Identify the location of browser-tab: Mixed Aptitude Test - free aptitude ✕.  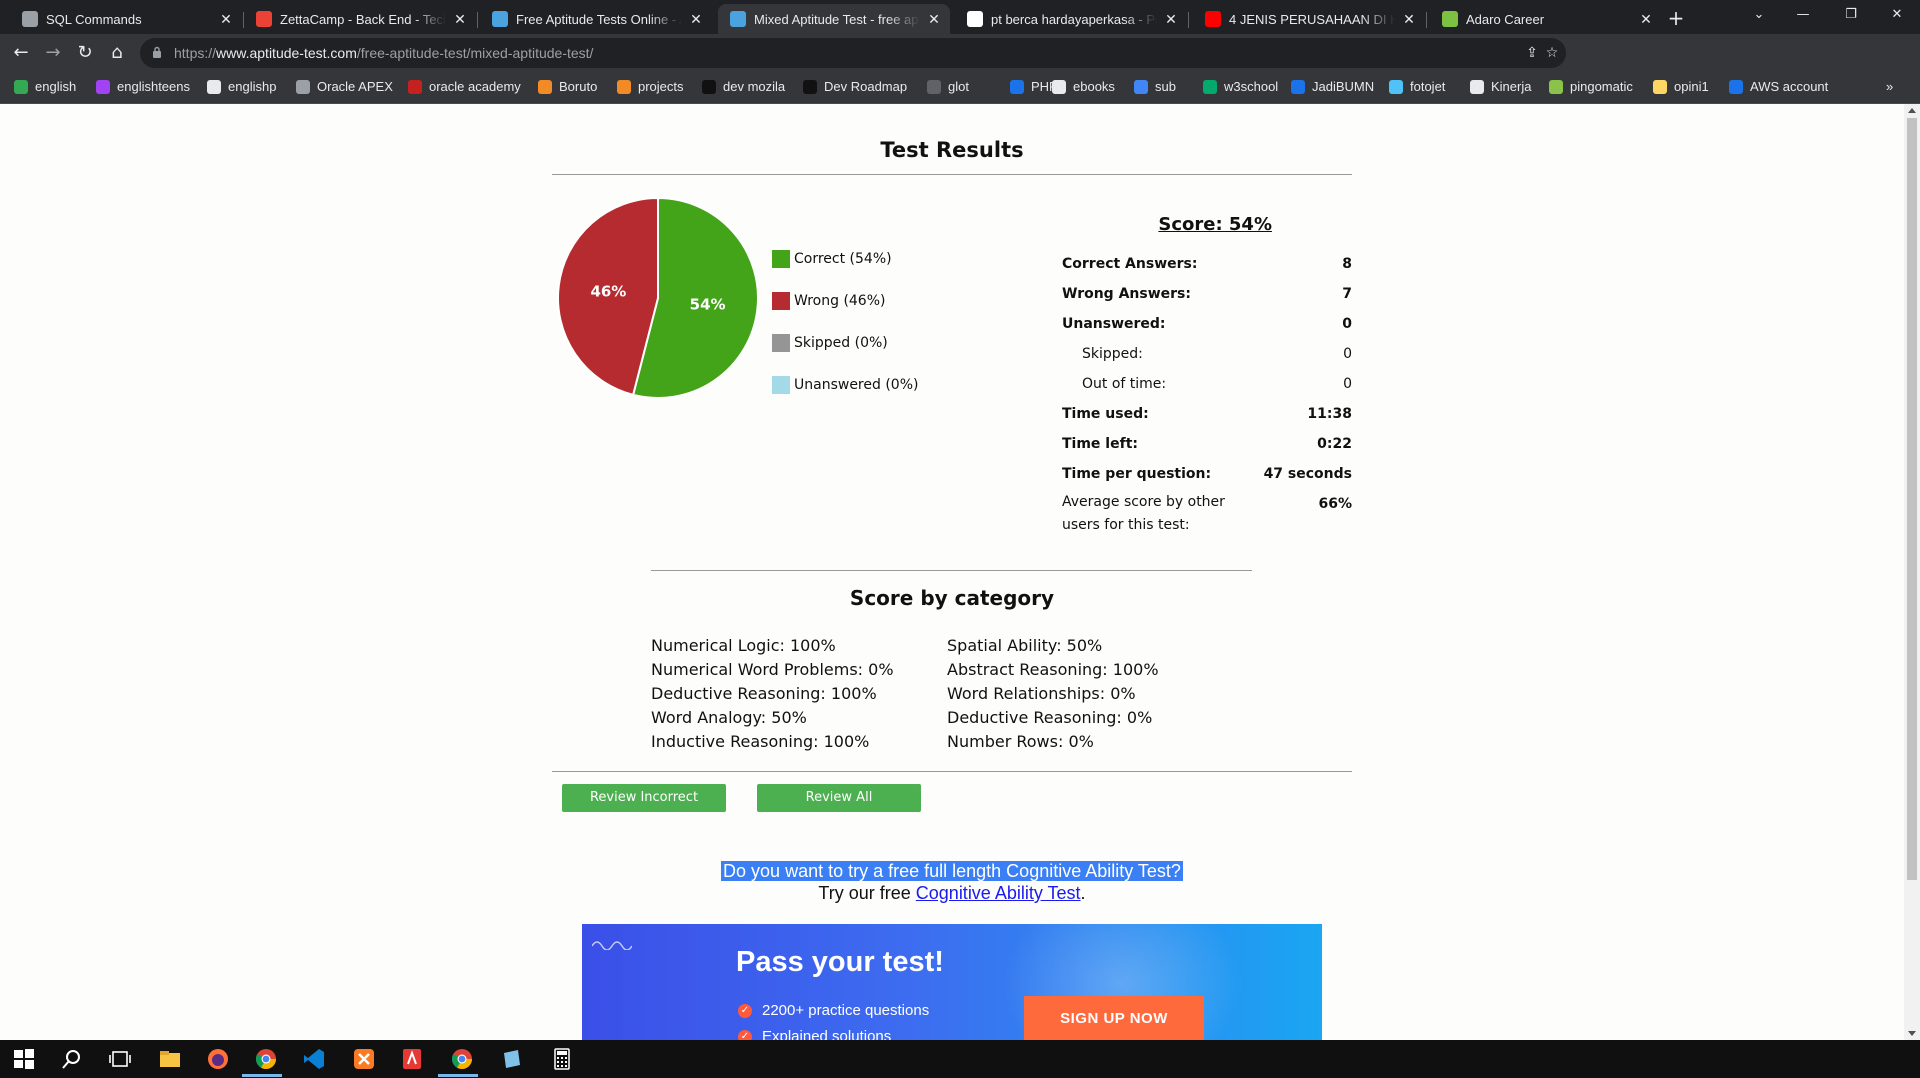
(834, 19).